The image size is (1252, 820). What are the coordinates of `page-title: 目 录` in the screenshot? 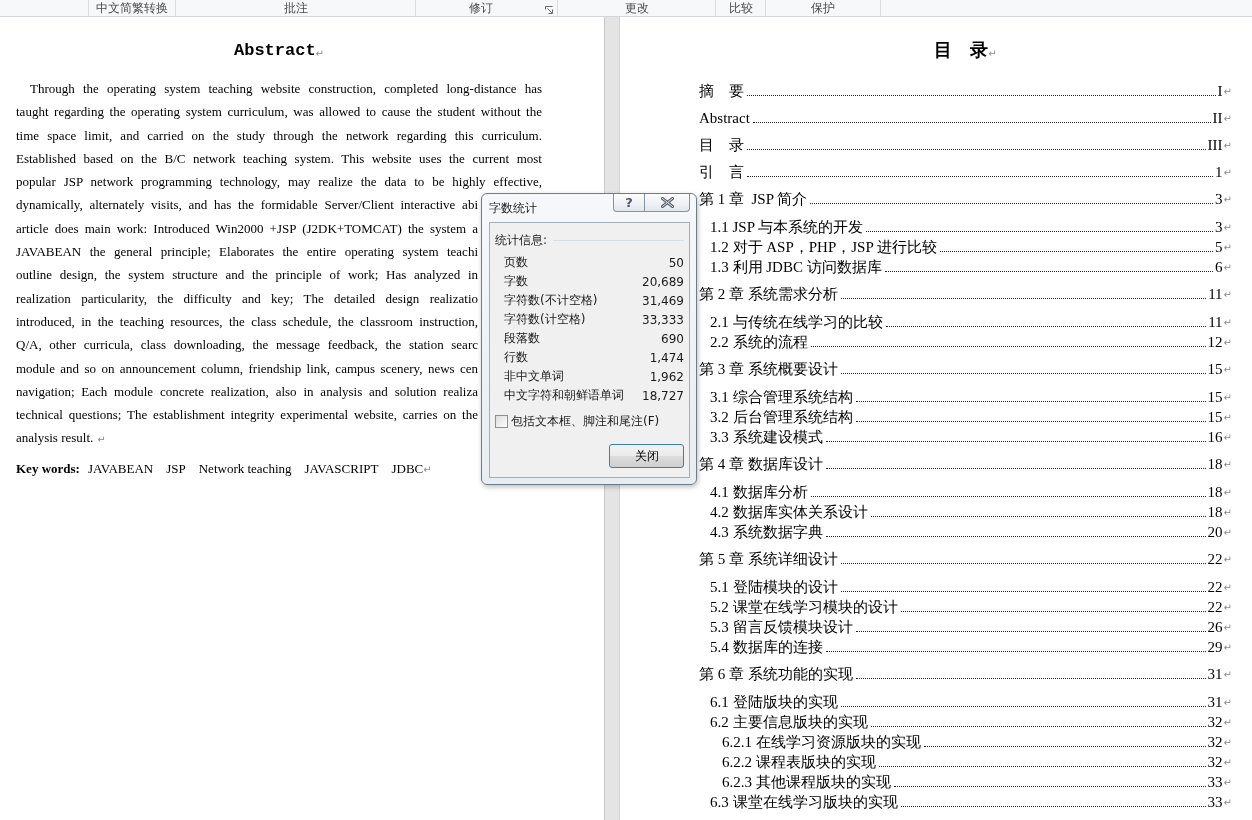 It's located at (961, 50).